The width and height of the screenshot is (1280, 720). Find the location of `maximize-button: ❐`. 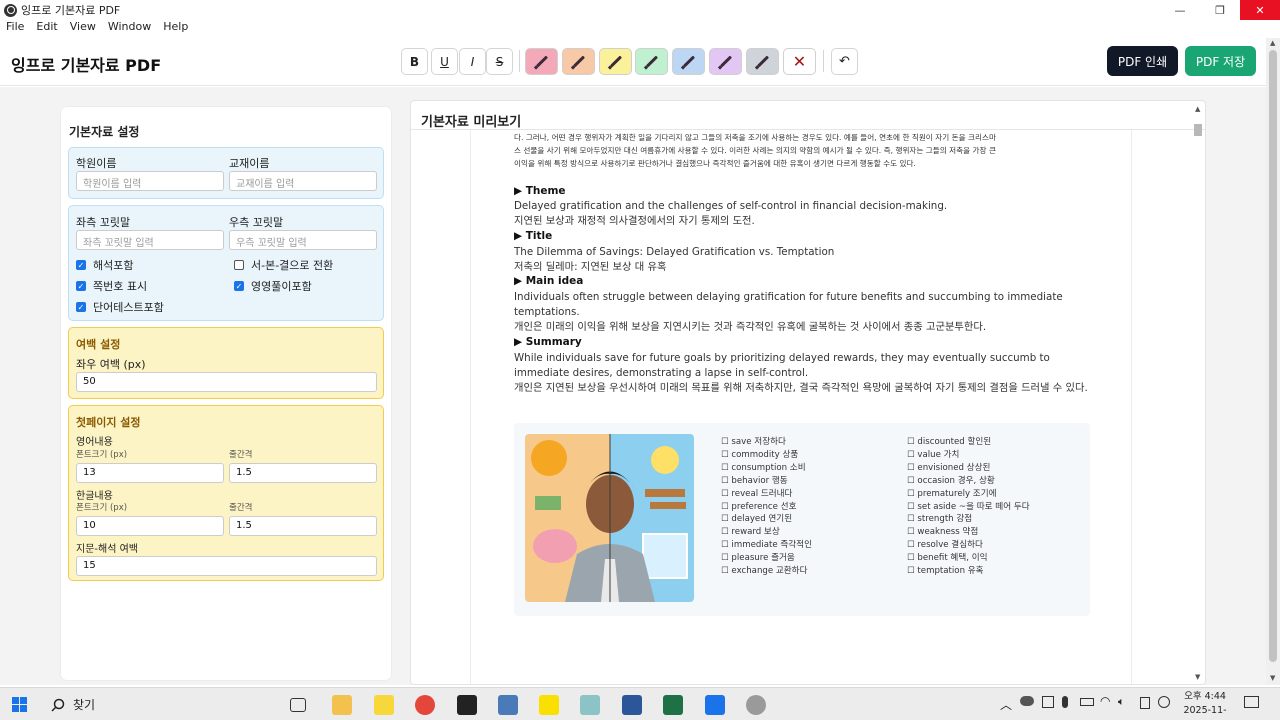

maximize-button: ❐ is located at coordinates (1220, 10).